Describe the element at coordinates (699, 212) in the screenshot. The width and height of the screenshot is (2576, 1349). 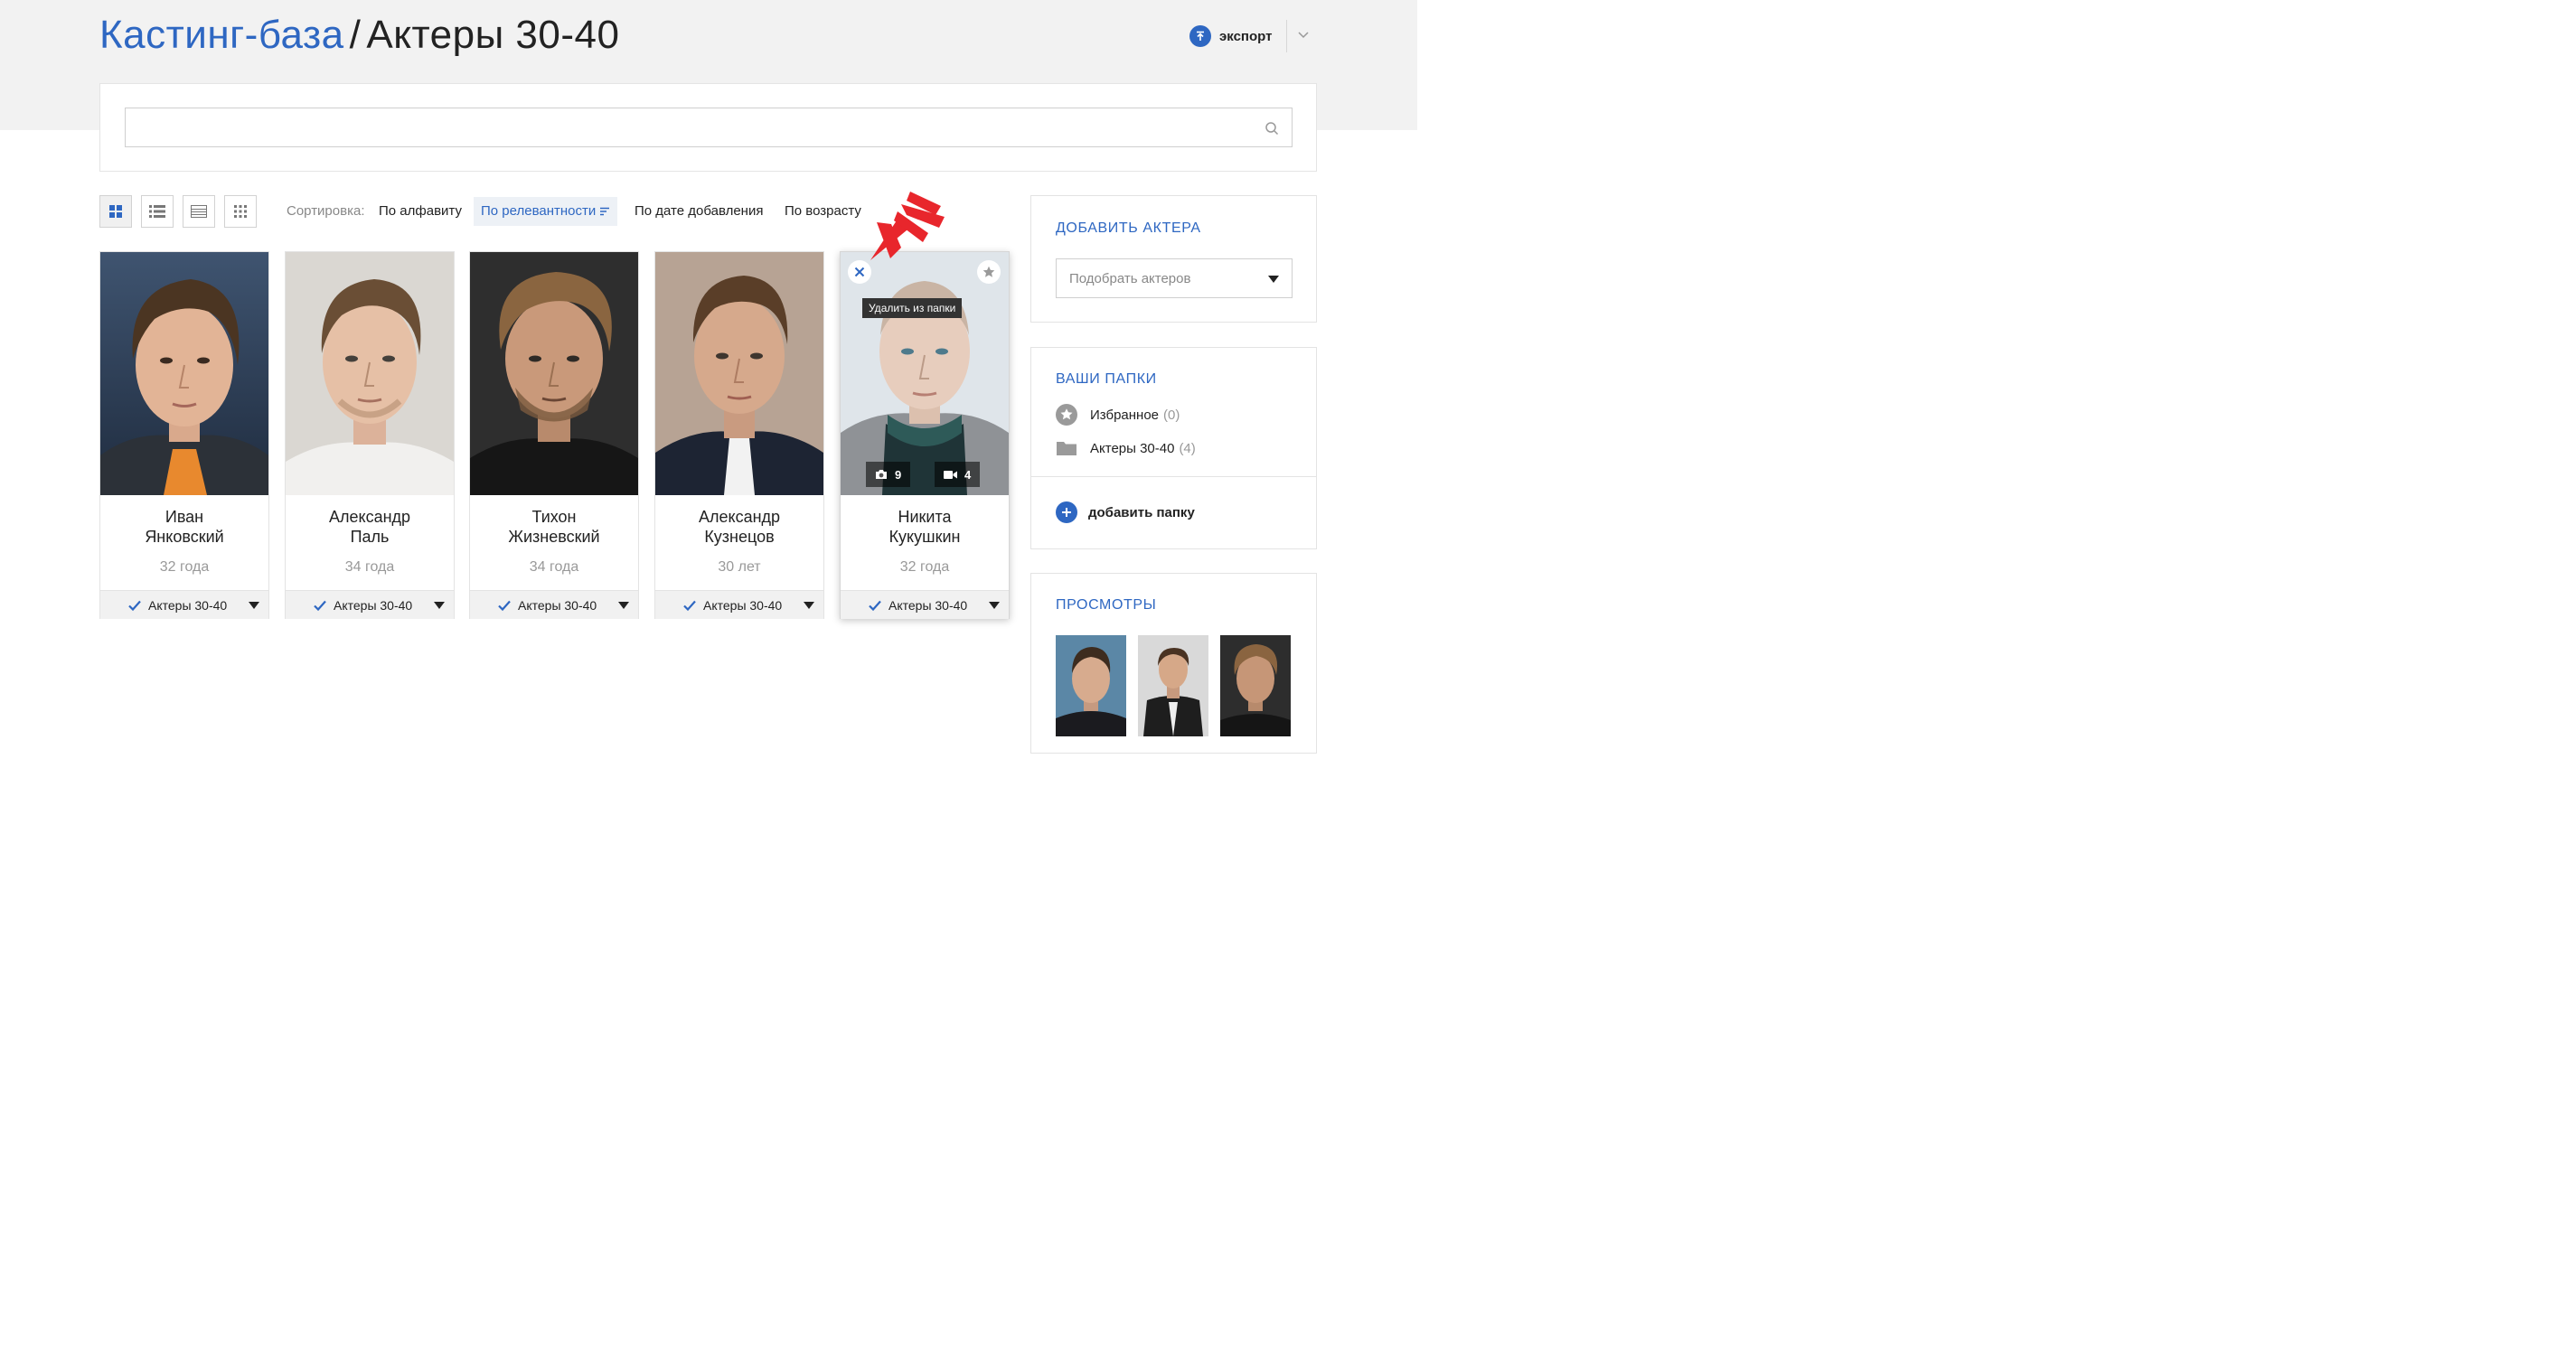
I see `sort-date-added: По дате добавления` at that location.